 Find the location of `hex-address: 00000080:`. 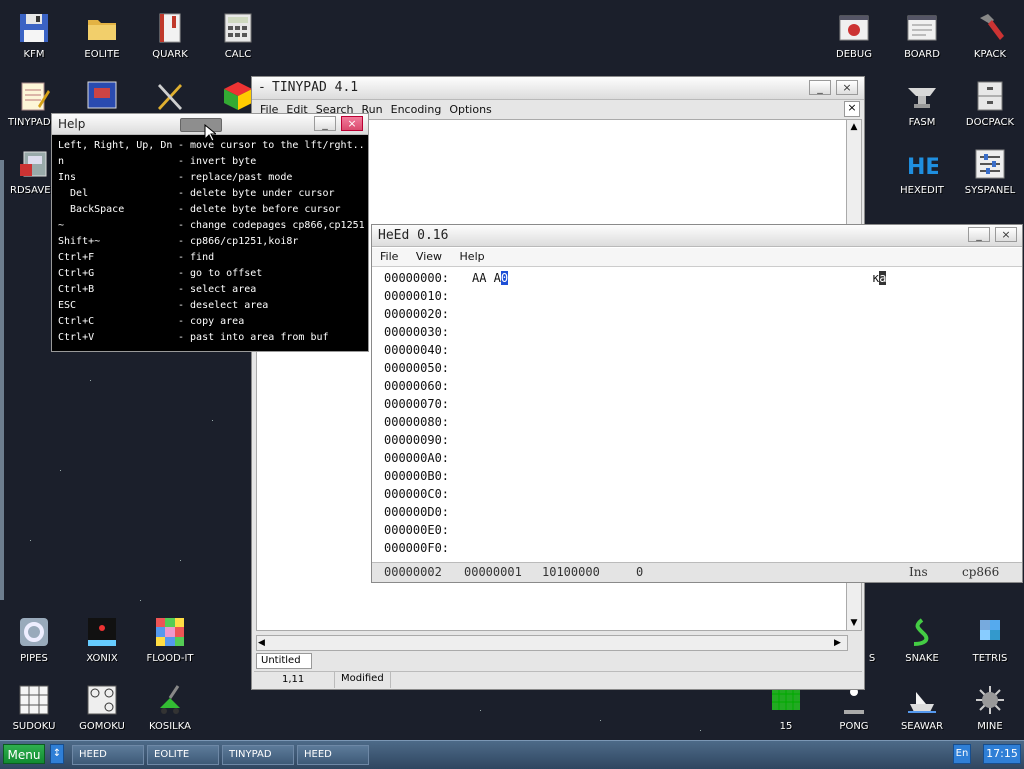

hex-address: 00000080: is located at coordinates (417, 422).